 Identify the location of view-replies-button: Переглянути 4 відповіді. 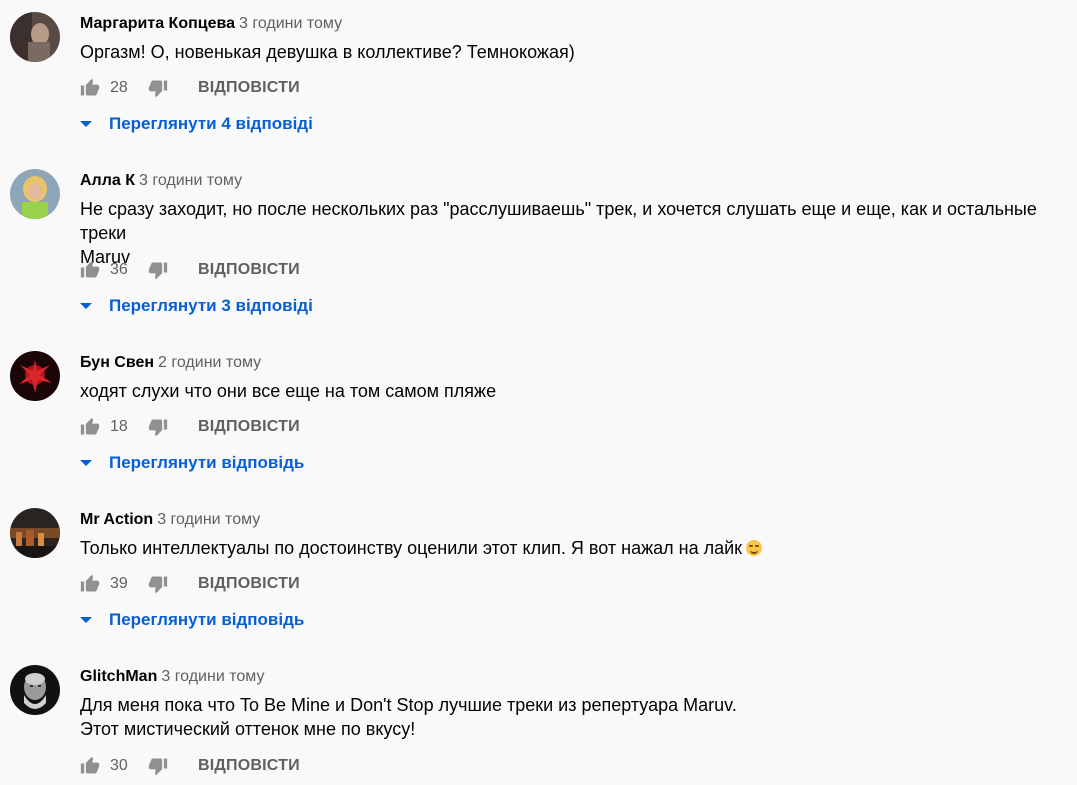
(196, 124).